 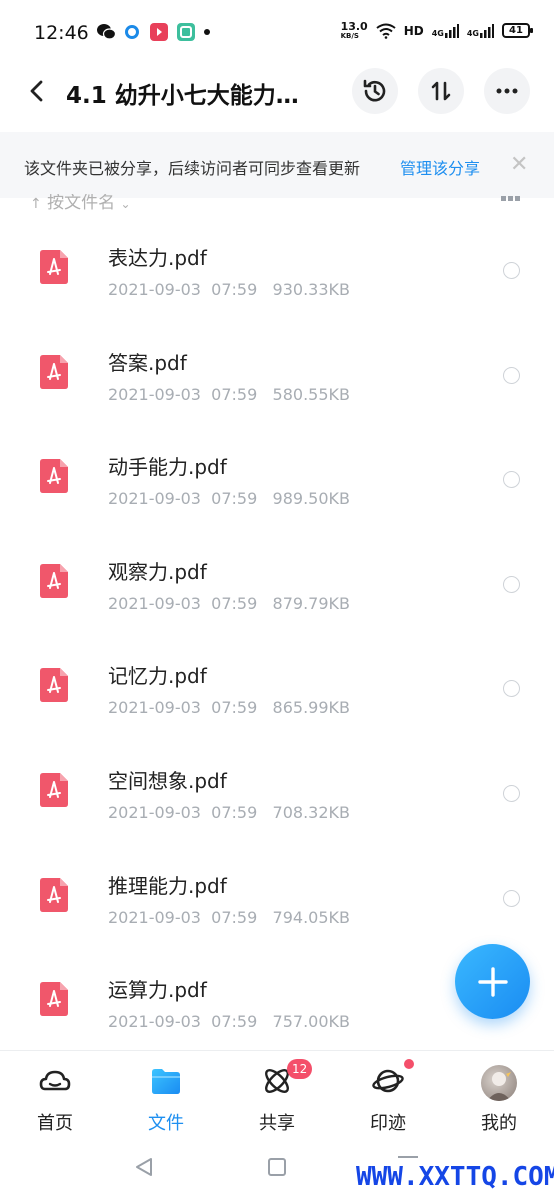 I want to click on nav-trace-label: 印迹, so click(x=388, y=1123).